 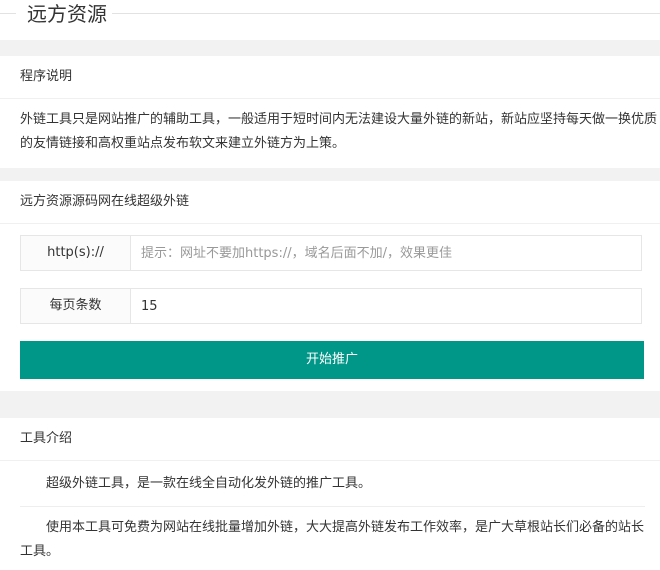 I want to click on title-divider-left, so click(x=8, y=13).